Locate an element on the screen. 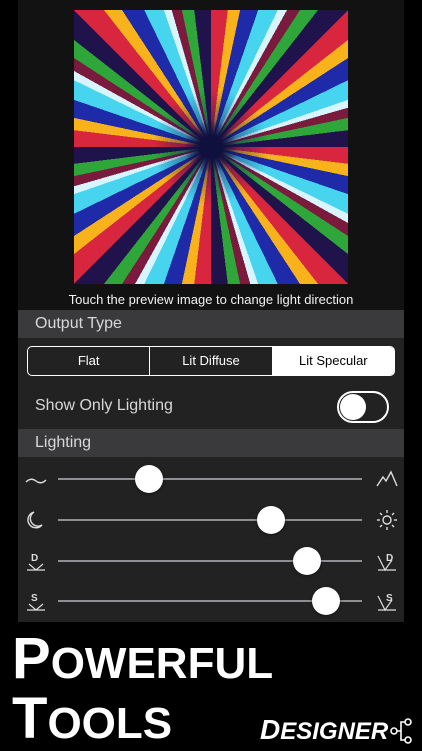  moon-icon is located at coordinates (36, 520).